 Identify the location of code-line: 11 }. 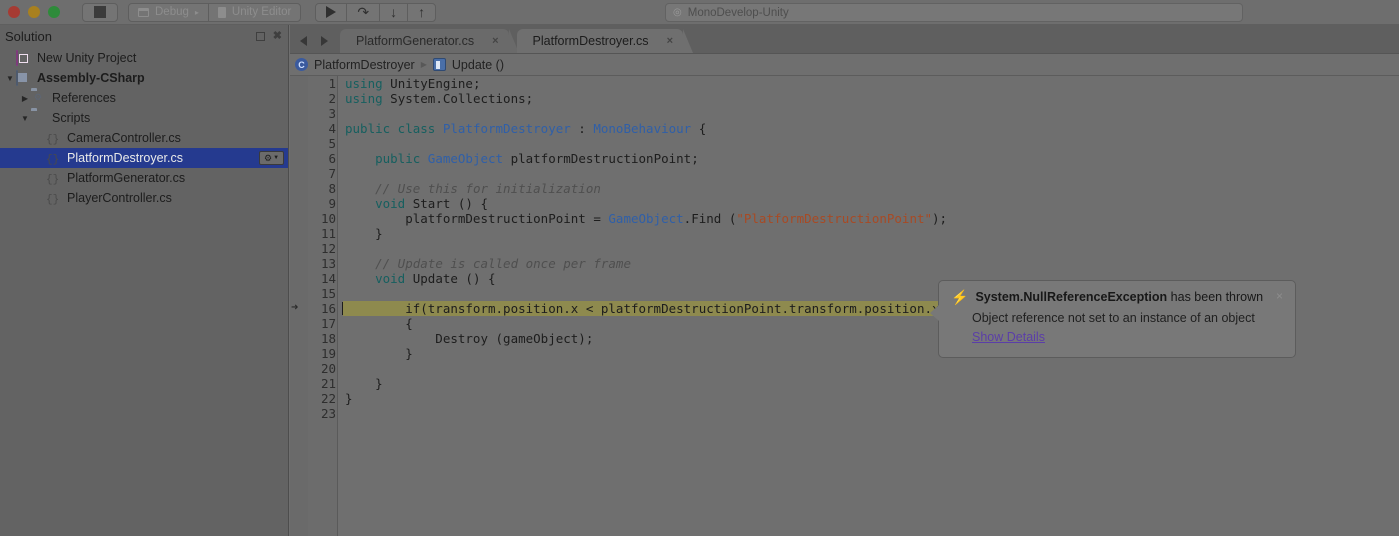
(844, 233).